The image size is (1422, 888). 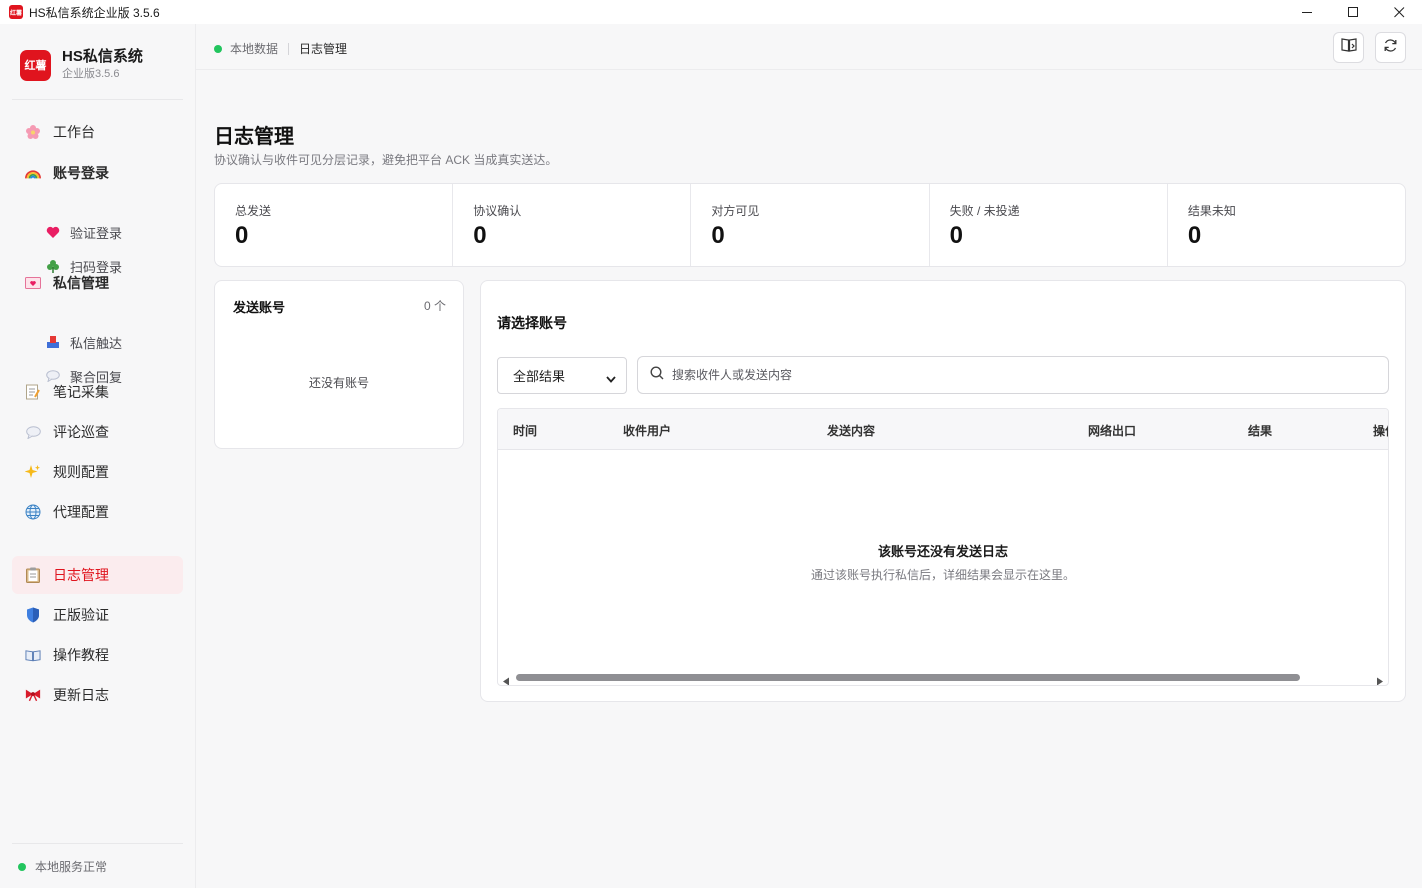 I want to click on sidebar-group-message-mgmt: 私信管理, so click(x=97, y=283).